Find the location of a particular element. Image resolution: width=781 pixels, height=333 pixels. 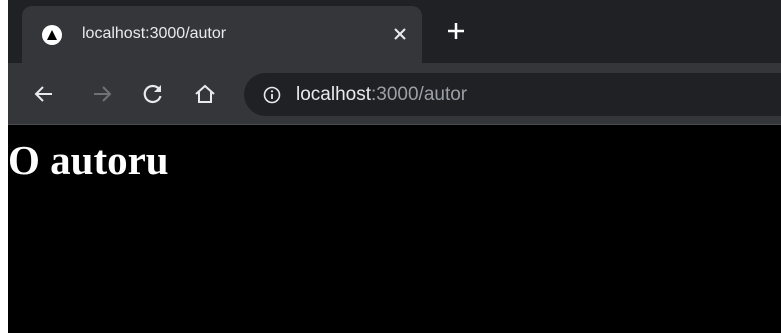

url-path: :3000/autor is located at coordinates (419, 94).